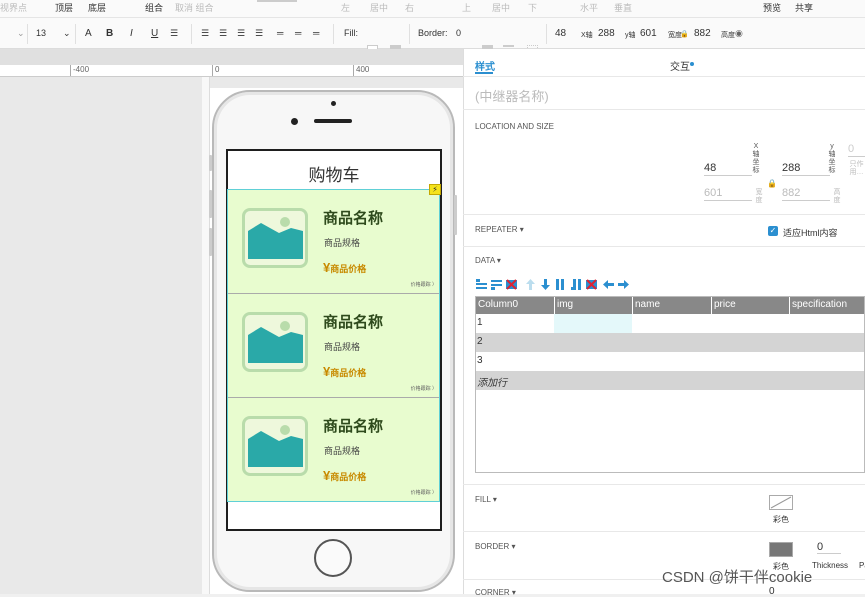  What do you see at coordinates (587, 35) in the screenshot?
I see `x-label: X轴` at bounding box center [587, 35].